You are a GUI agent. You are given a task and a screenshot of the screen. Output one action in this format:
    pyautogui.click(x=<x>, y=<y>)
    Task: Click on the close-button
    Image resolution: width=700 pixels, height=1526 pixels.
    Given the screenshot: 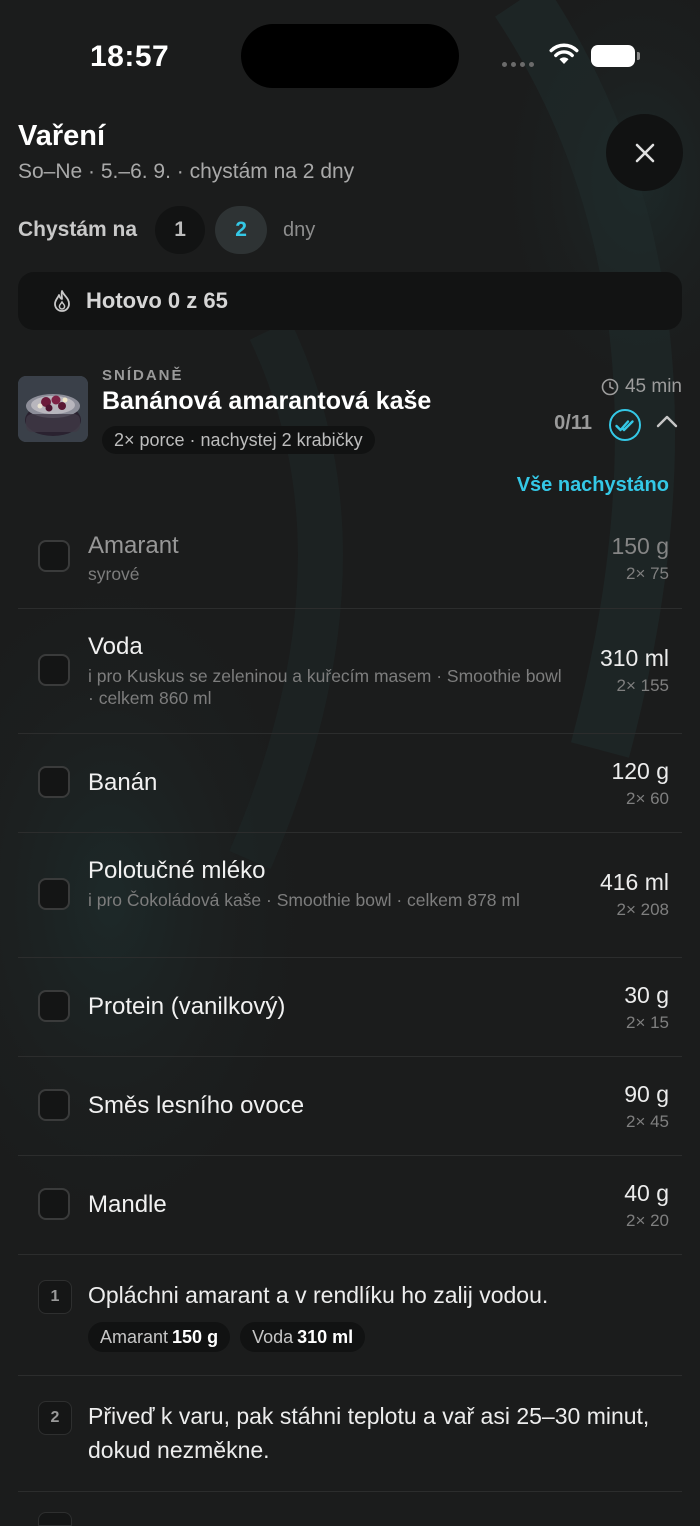 What is the action you would take?
    pyautogui.click(x=644, y=152)
    